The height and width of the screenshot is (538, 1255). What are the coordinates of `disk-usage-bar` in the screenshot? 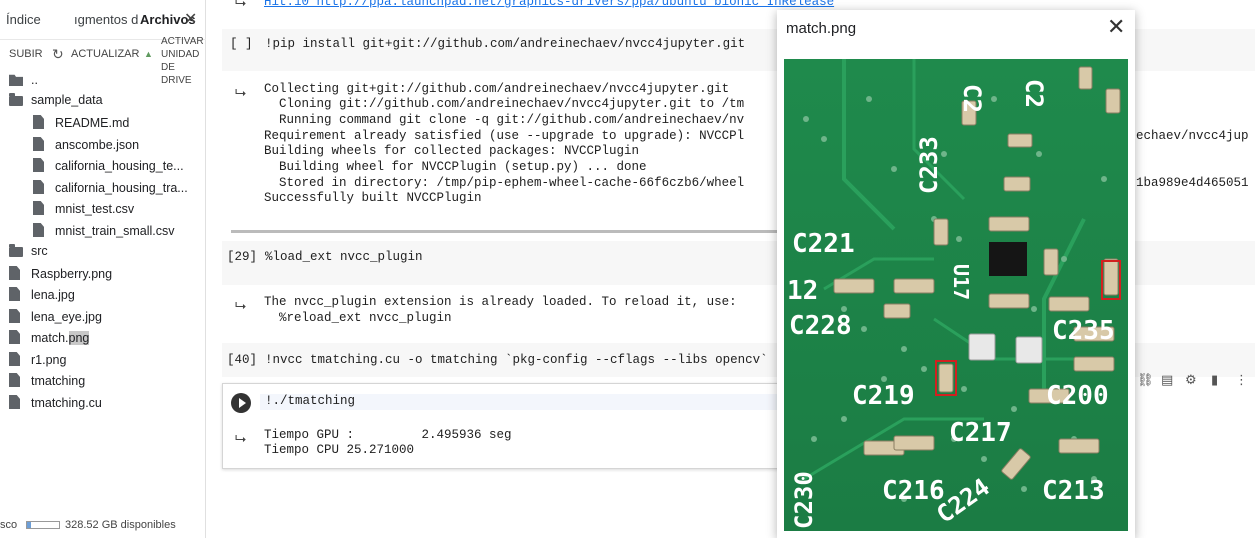 It's located at (43, 525).